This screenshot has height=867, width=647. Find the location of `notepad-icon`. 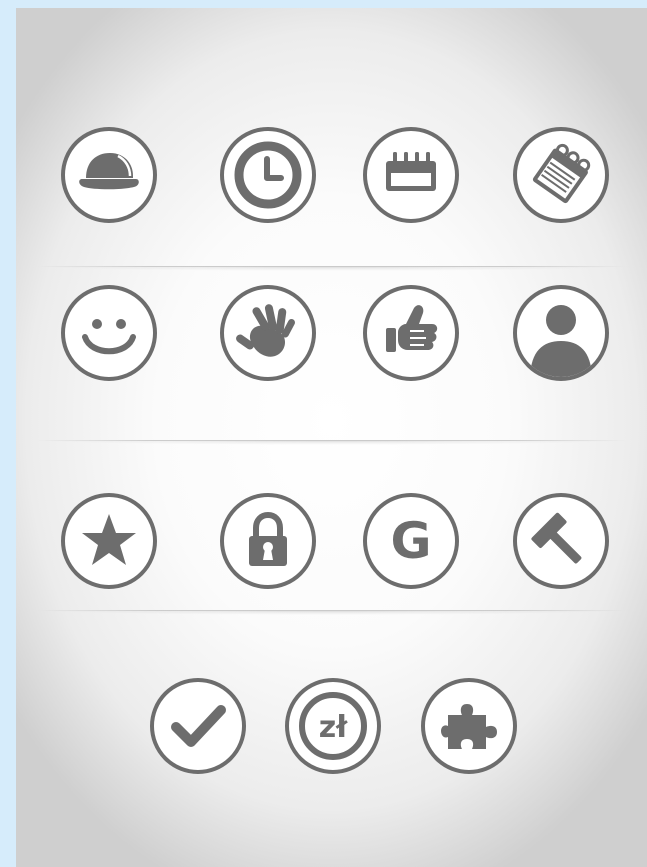

notepad-icon is located at coordinates (561, 175).